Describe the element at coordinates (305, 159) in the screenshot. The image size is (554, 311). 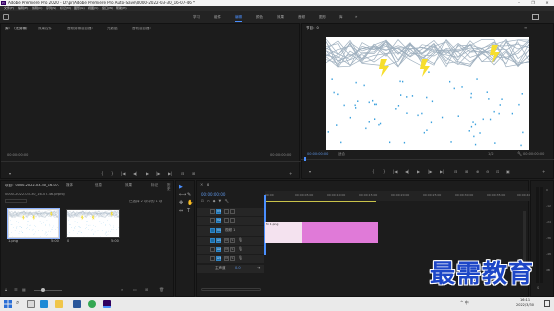
I see `program-playhead` at that location.